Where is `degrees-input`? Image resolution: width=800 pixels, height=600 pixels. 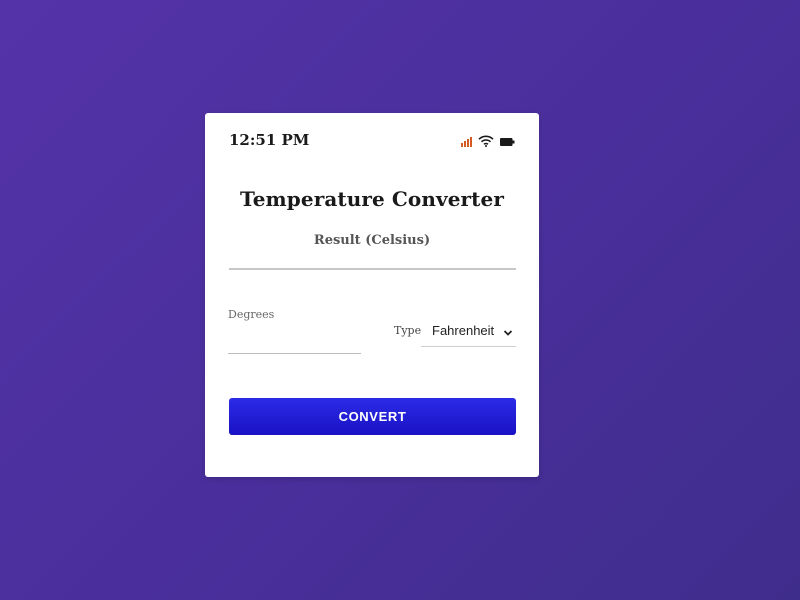 degrees-input is located at coordinates (294, 339).